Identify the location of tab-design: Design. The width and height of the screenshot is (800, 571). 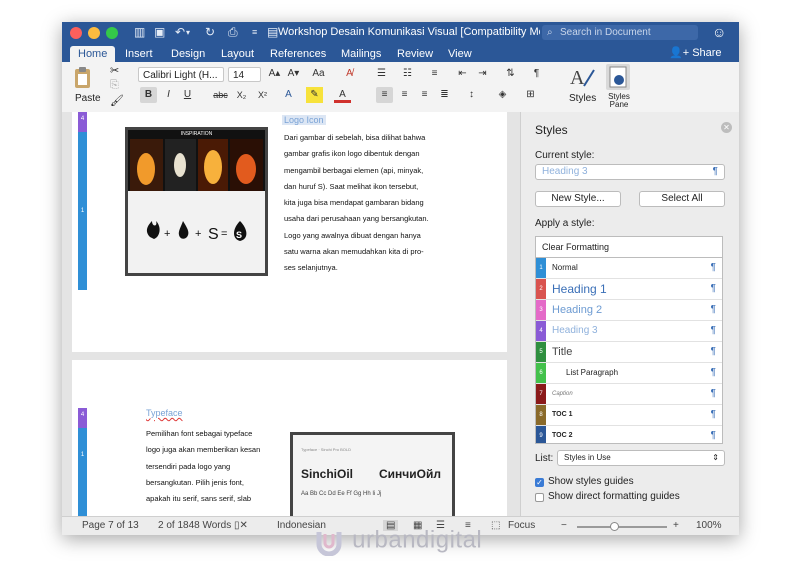
(188, 54).